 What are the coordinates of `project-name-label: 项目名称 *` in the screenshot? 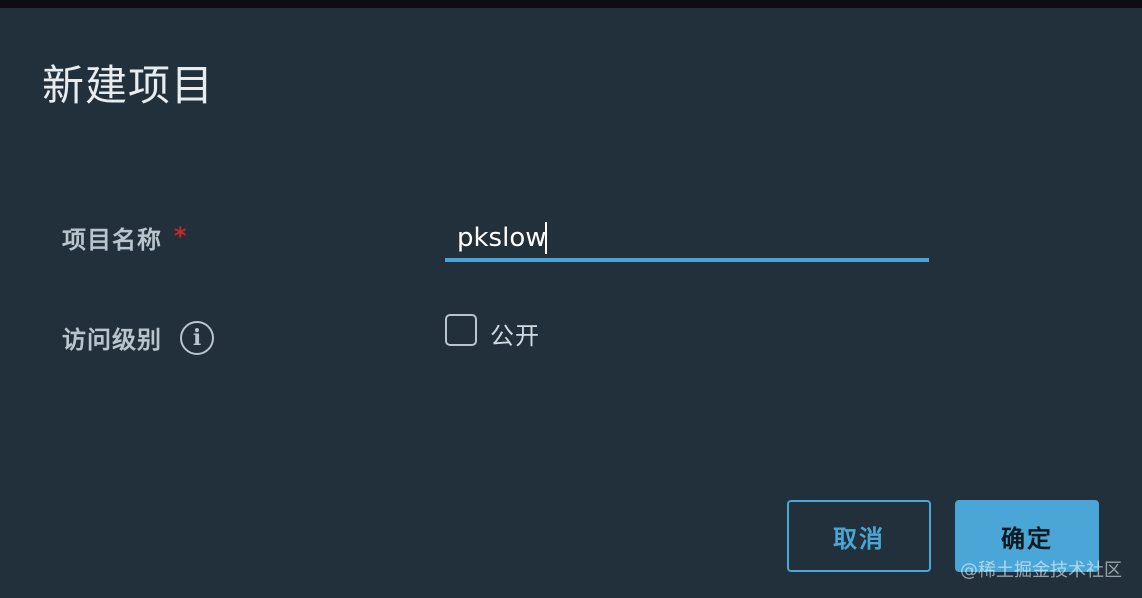 It's located at (125, 237).